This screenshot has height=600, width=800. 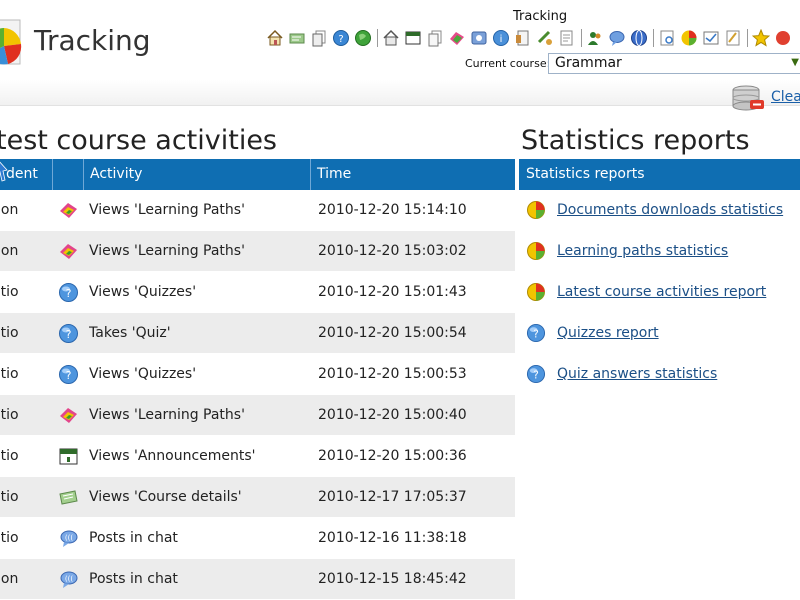 I want to click on notebook-icon, so click(x=523, y=38).